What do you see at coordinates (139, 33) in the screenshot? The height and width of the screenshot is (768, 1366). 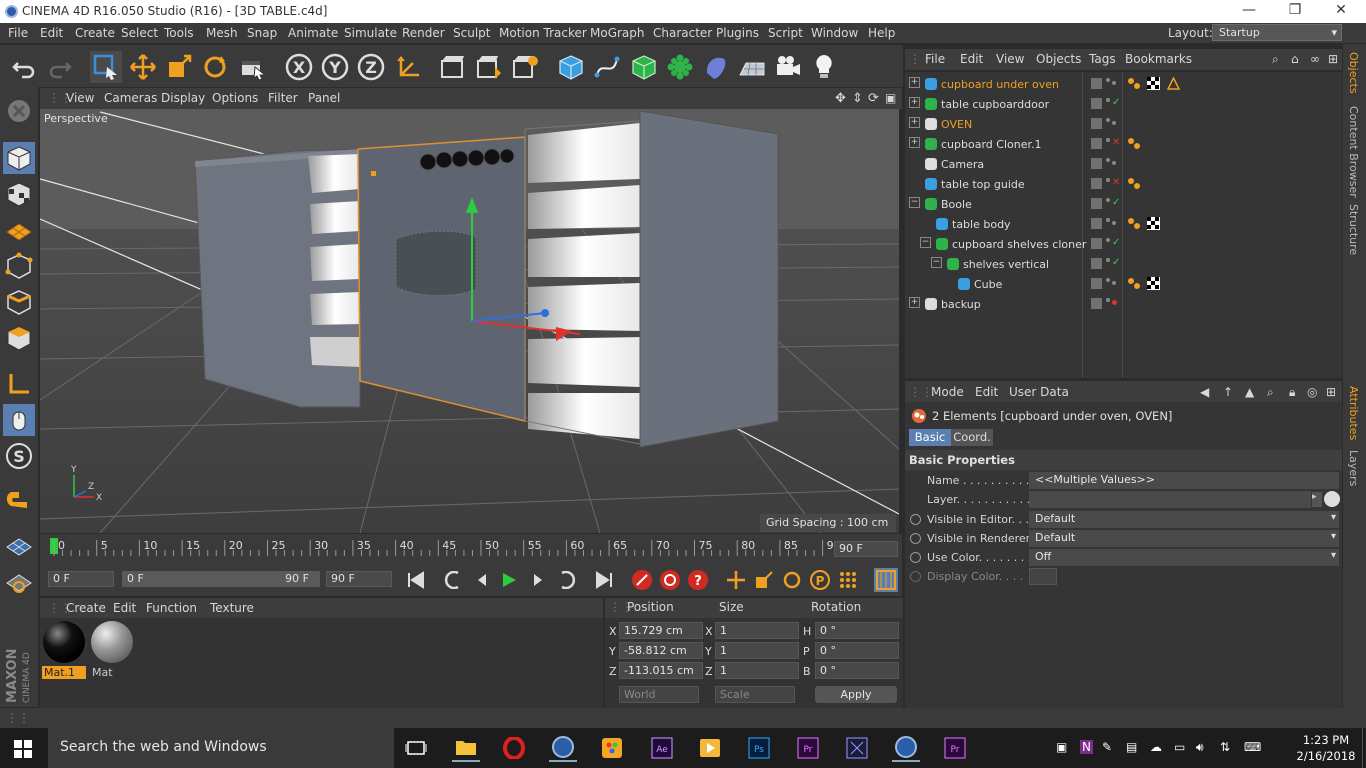 I see `menu-select: Select` at bounding box center [139, 33].